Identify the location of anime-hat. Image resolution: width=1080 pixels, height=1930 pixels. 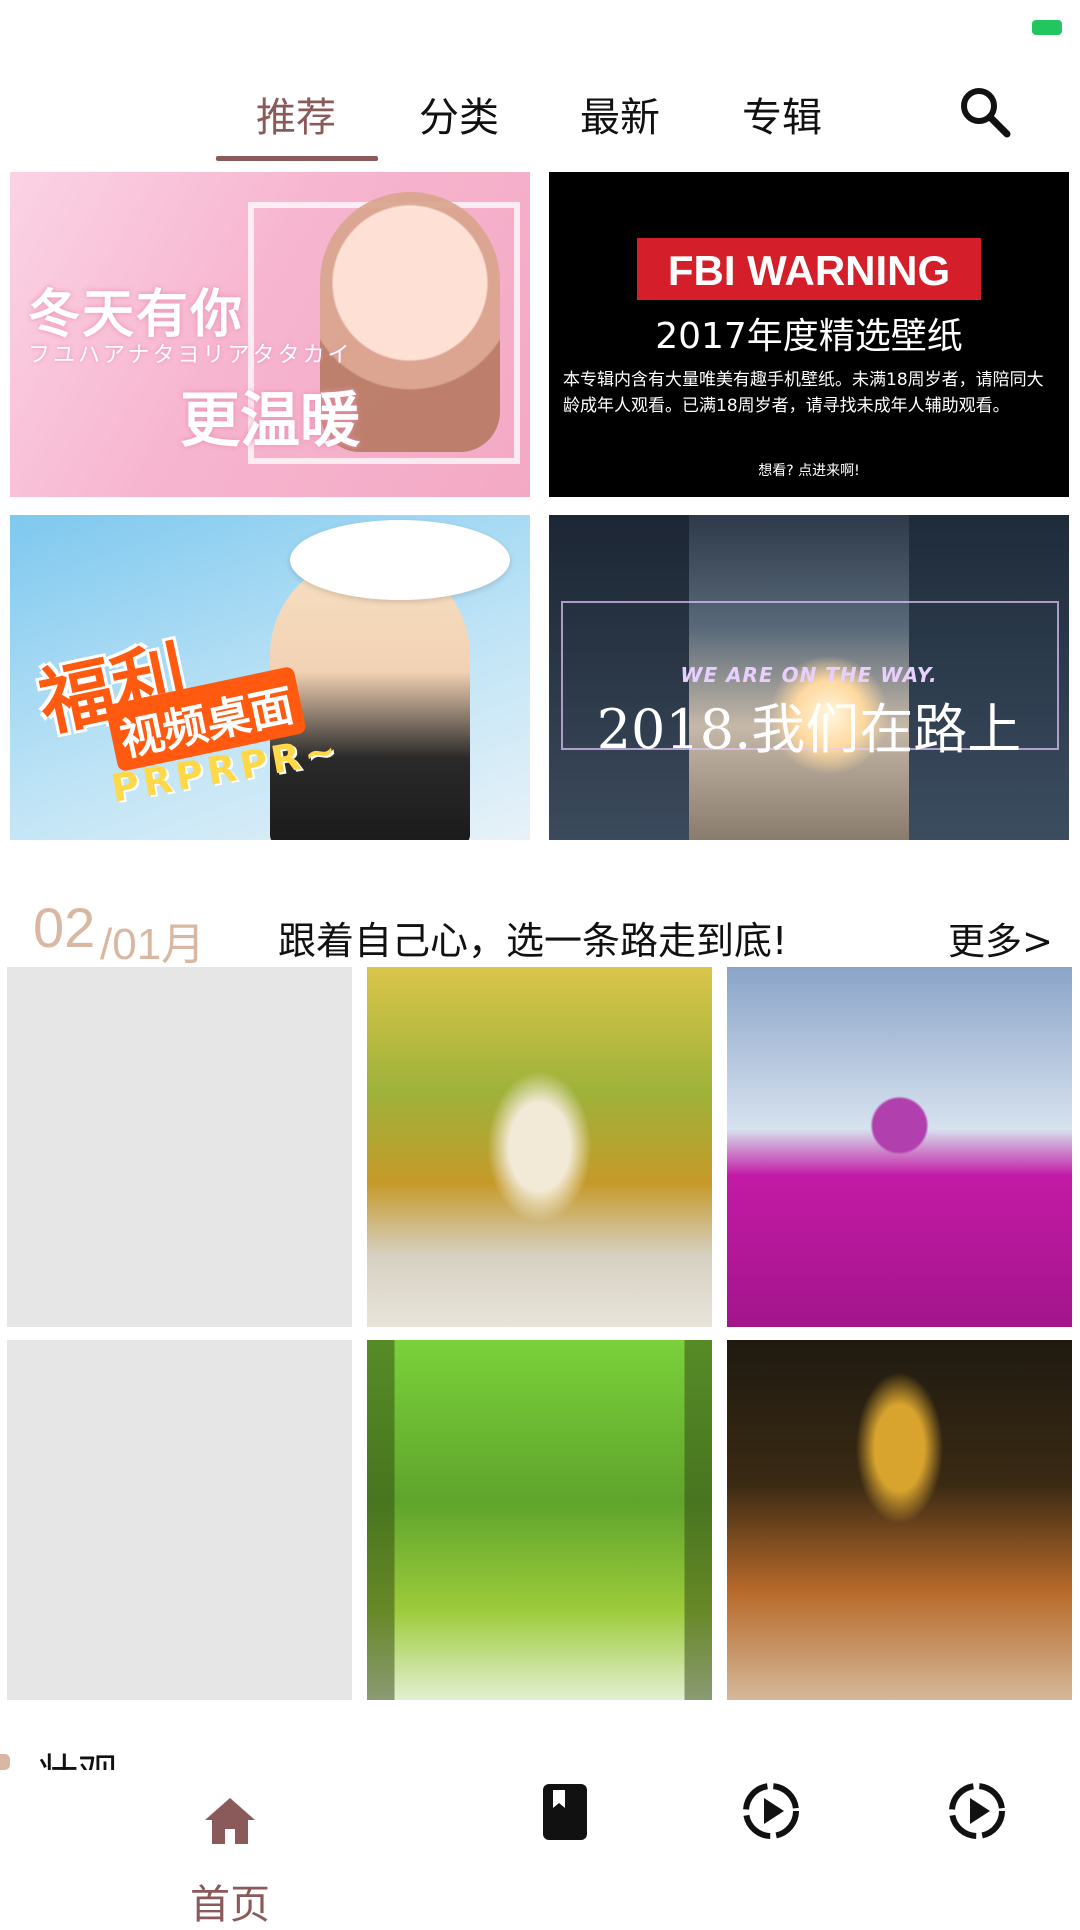
(400, 560).